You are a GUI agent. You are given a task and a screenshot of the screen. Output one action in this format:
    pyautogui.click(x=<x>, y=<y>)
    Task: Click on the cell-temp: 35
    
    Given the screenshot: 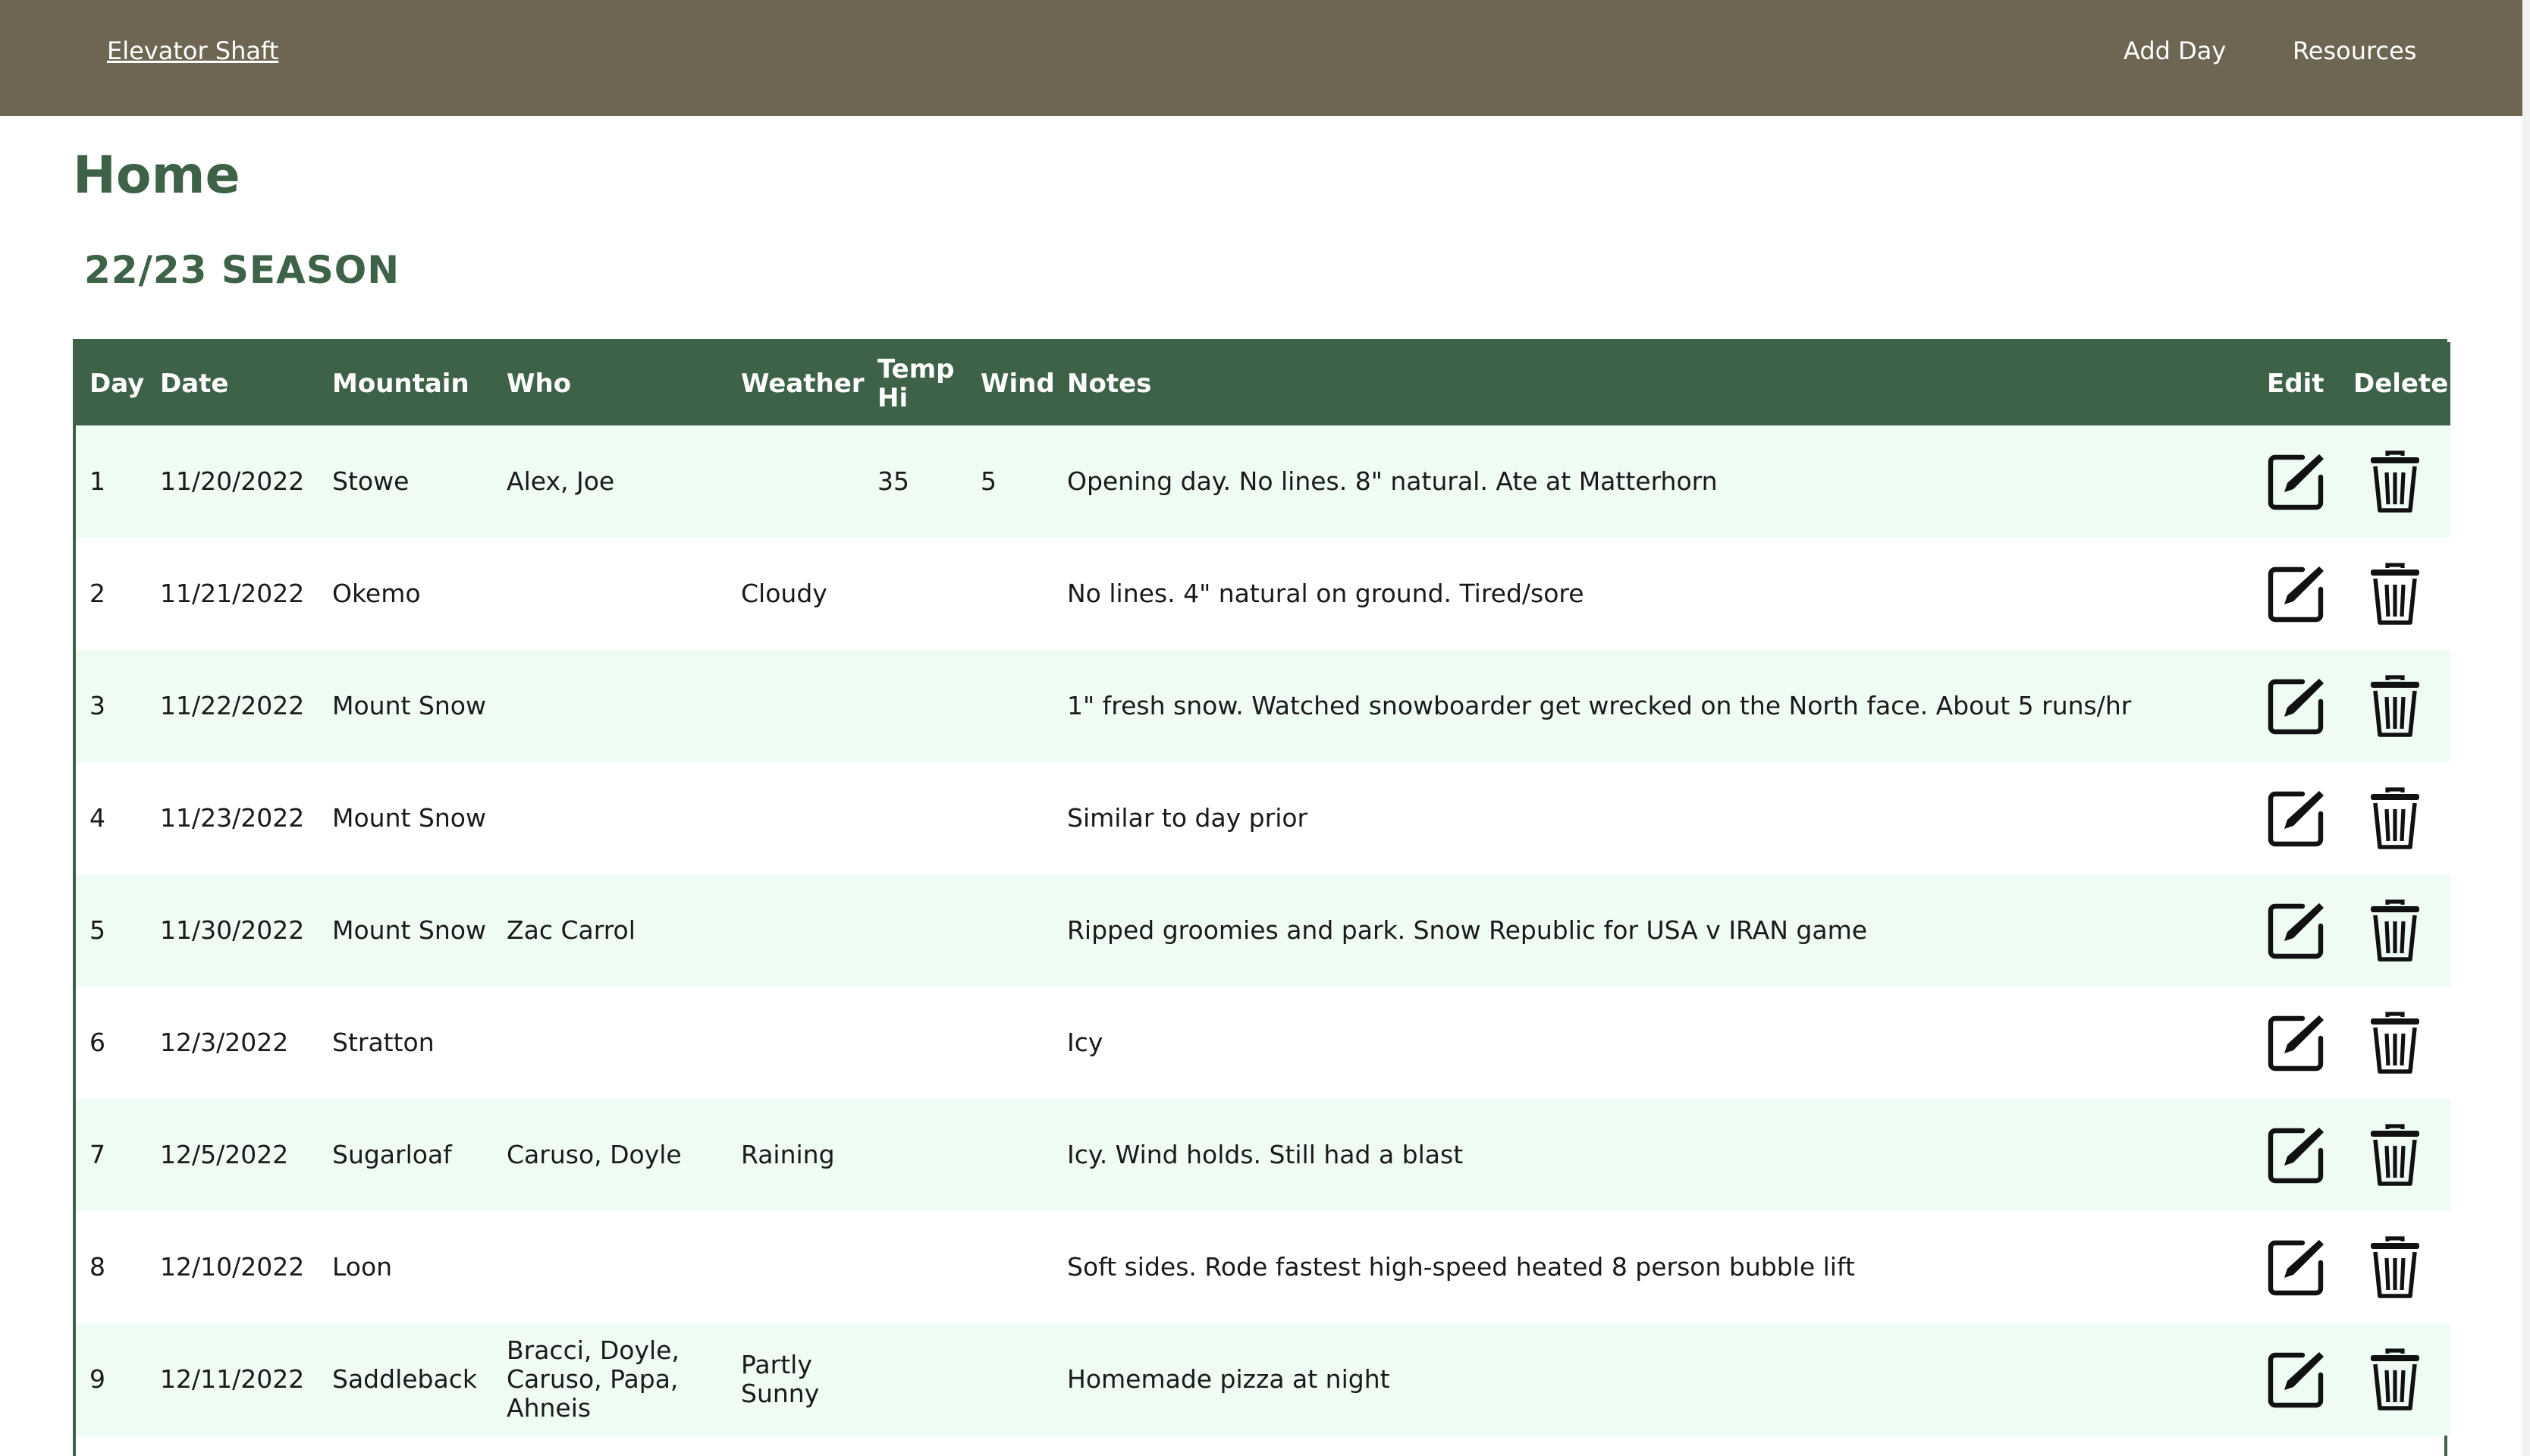 What is the action you would take?
    pyautogui.click(x=893, y=481)
    